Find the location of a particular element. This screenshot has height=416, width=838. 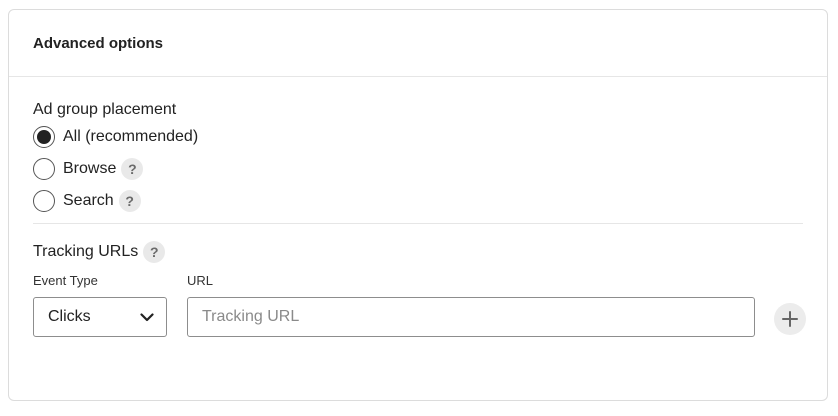

radio-all-label: All (recommended) is located at coordinates (131, 136).